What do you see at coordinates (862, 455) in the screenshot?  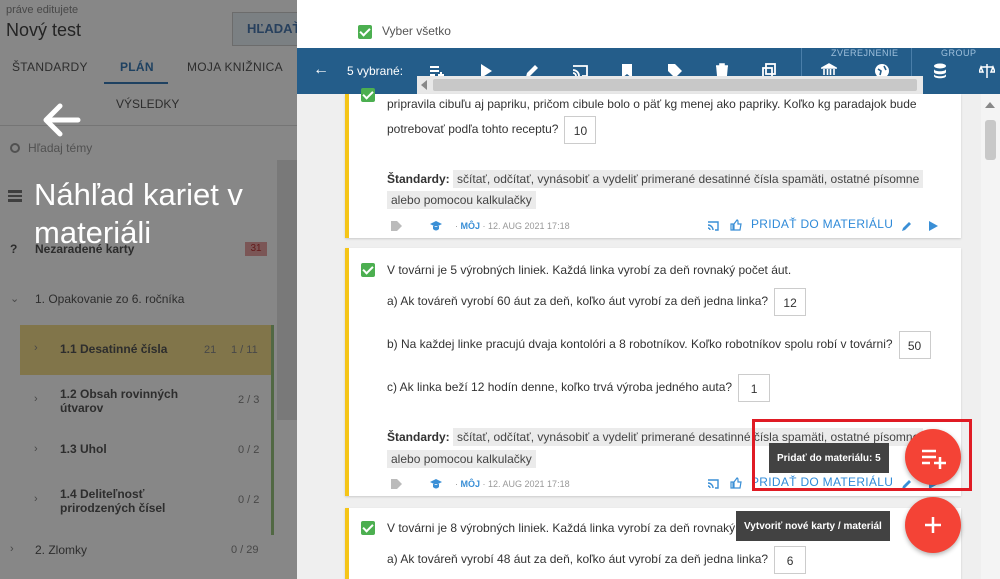 I see `highlight-frame` at bounding box center [862, 455].